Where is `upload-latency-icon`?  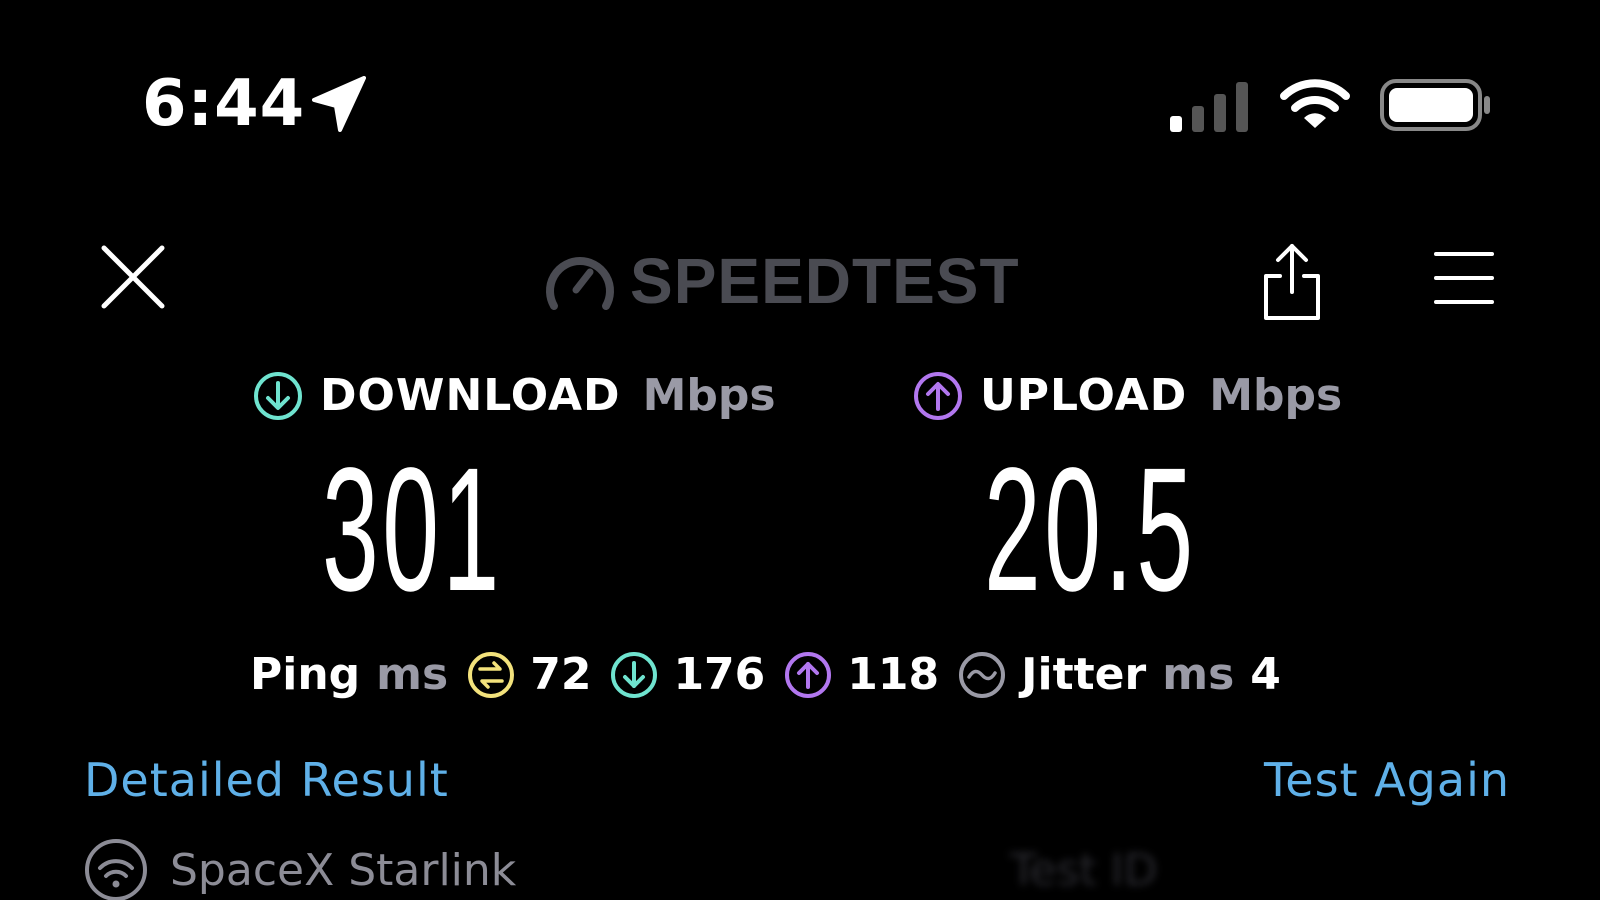 upload-latency-icon is located at coordinates (808, 675).